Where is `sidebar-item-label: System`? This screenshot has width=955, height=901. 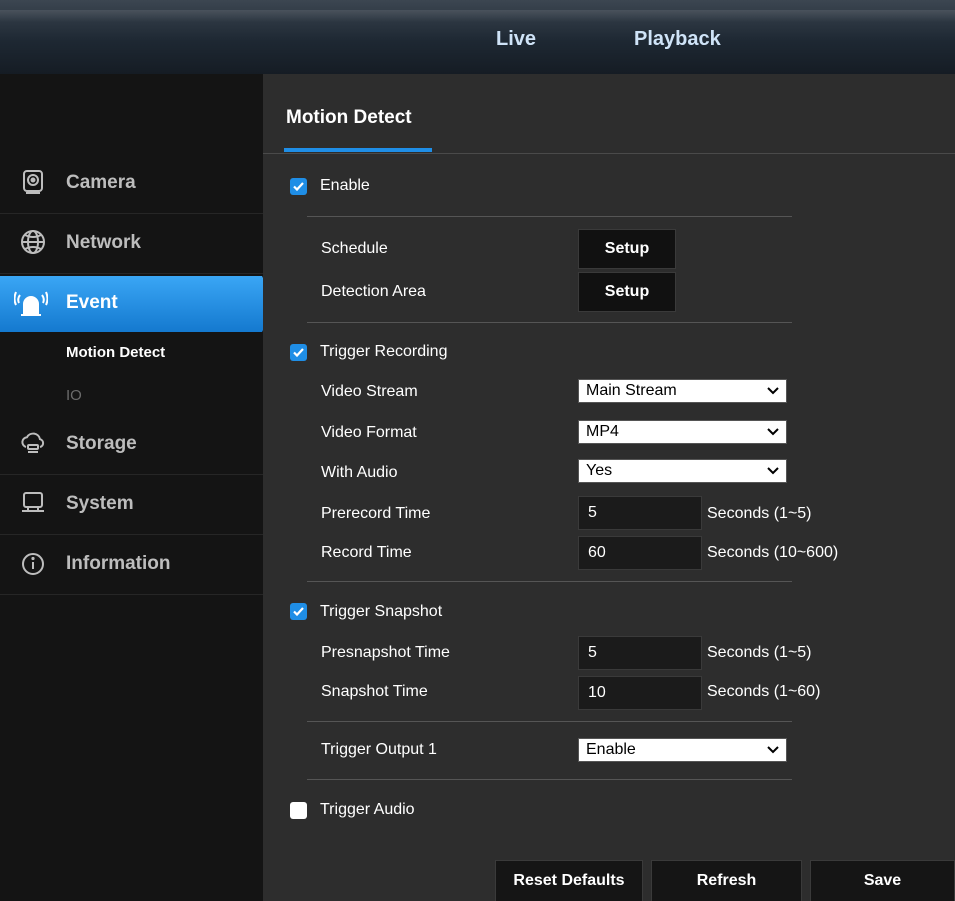 sidebar-item-label: System is located at coordinates (100, 503).